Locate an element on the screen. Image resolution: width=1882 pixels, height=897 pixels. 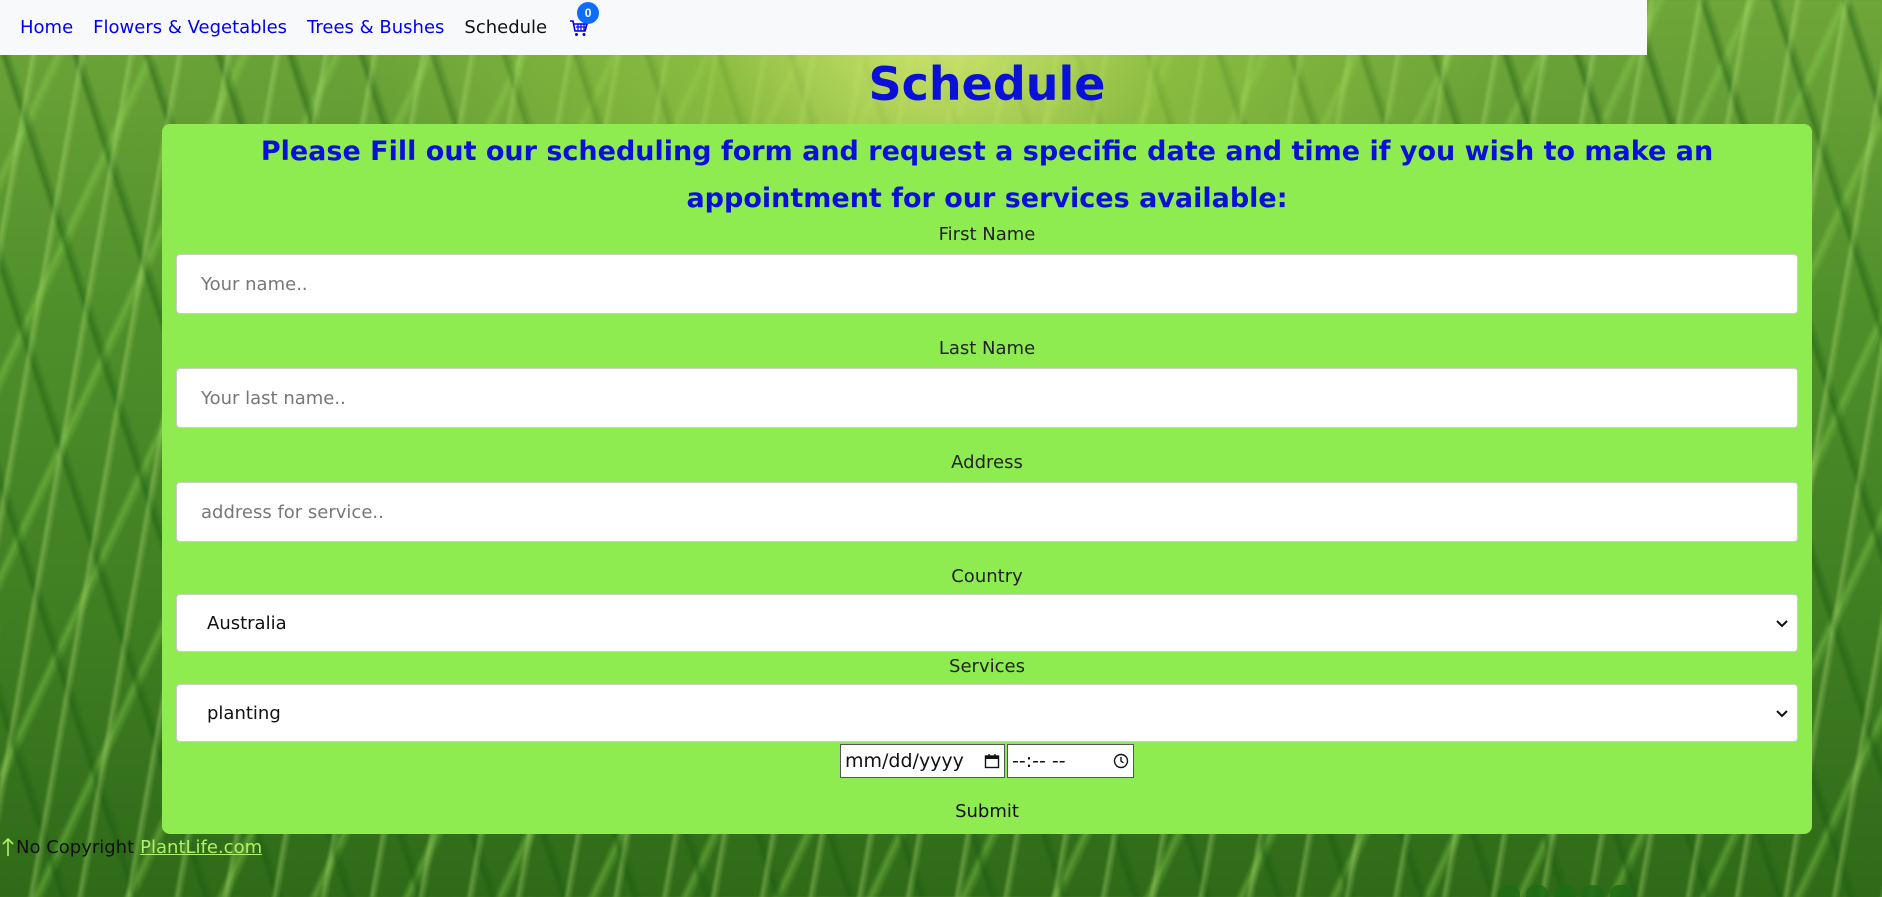
date-input-placeholder: mm/dd/yyyy is located at coordinates (904, 761).